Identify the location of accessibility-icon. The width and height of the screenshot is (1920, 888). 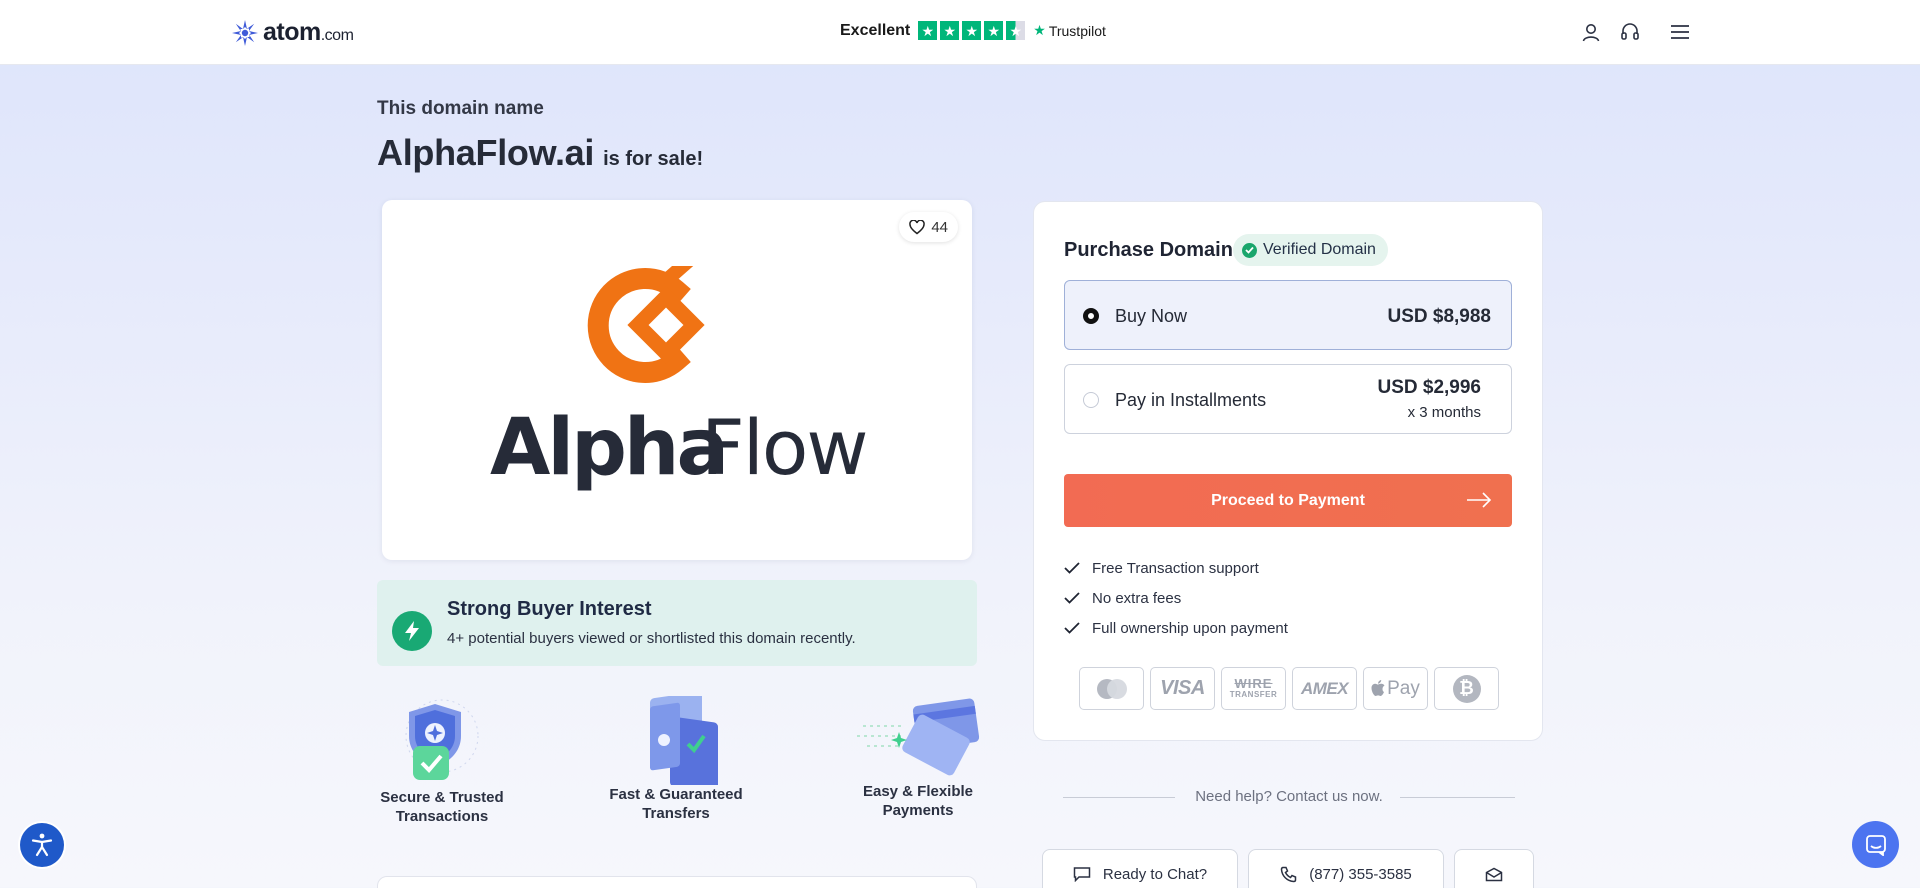
(42, 845).